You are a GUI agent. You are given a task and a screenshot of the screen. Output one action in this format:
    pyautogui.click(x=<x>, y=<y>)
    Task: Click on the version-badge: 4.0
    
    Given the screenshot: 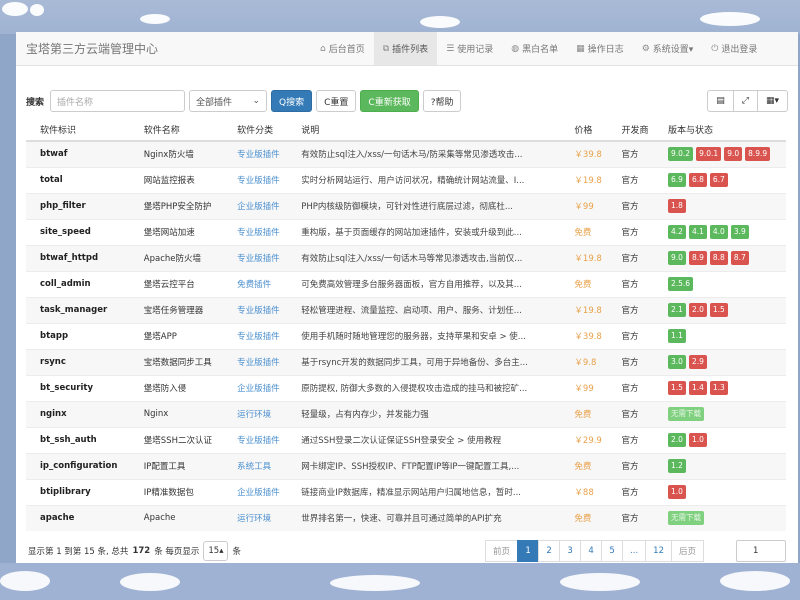 What is the action you would take?
    pyautogui.click(x=718, y=232)
    